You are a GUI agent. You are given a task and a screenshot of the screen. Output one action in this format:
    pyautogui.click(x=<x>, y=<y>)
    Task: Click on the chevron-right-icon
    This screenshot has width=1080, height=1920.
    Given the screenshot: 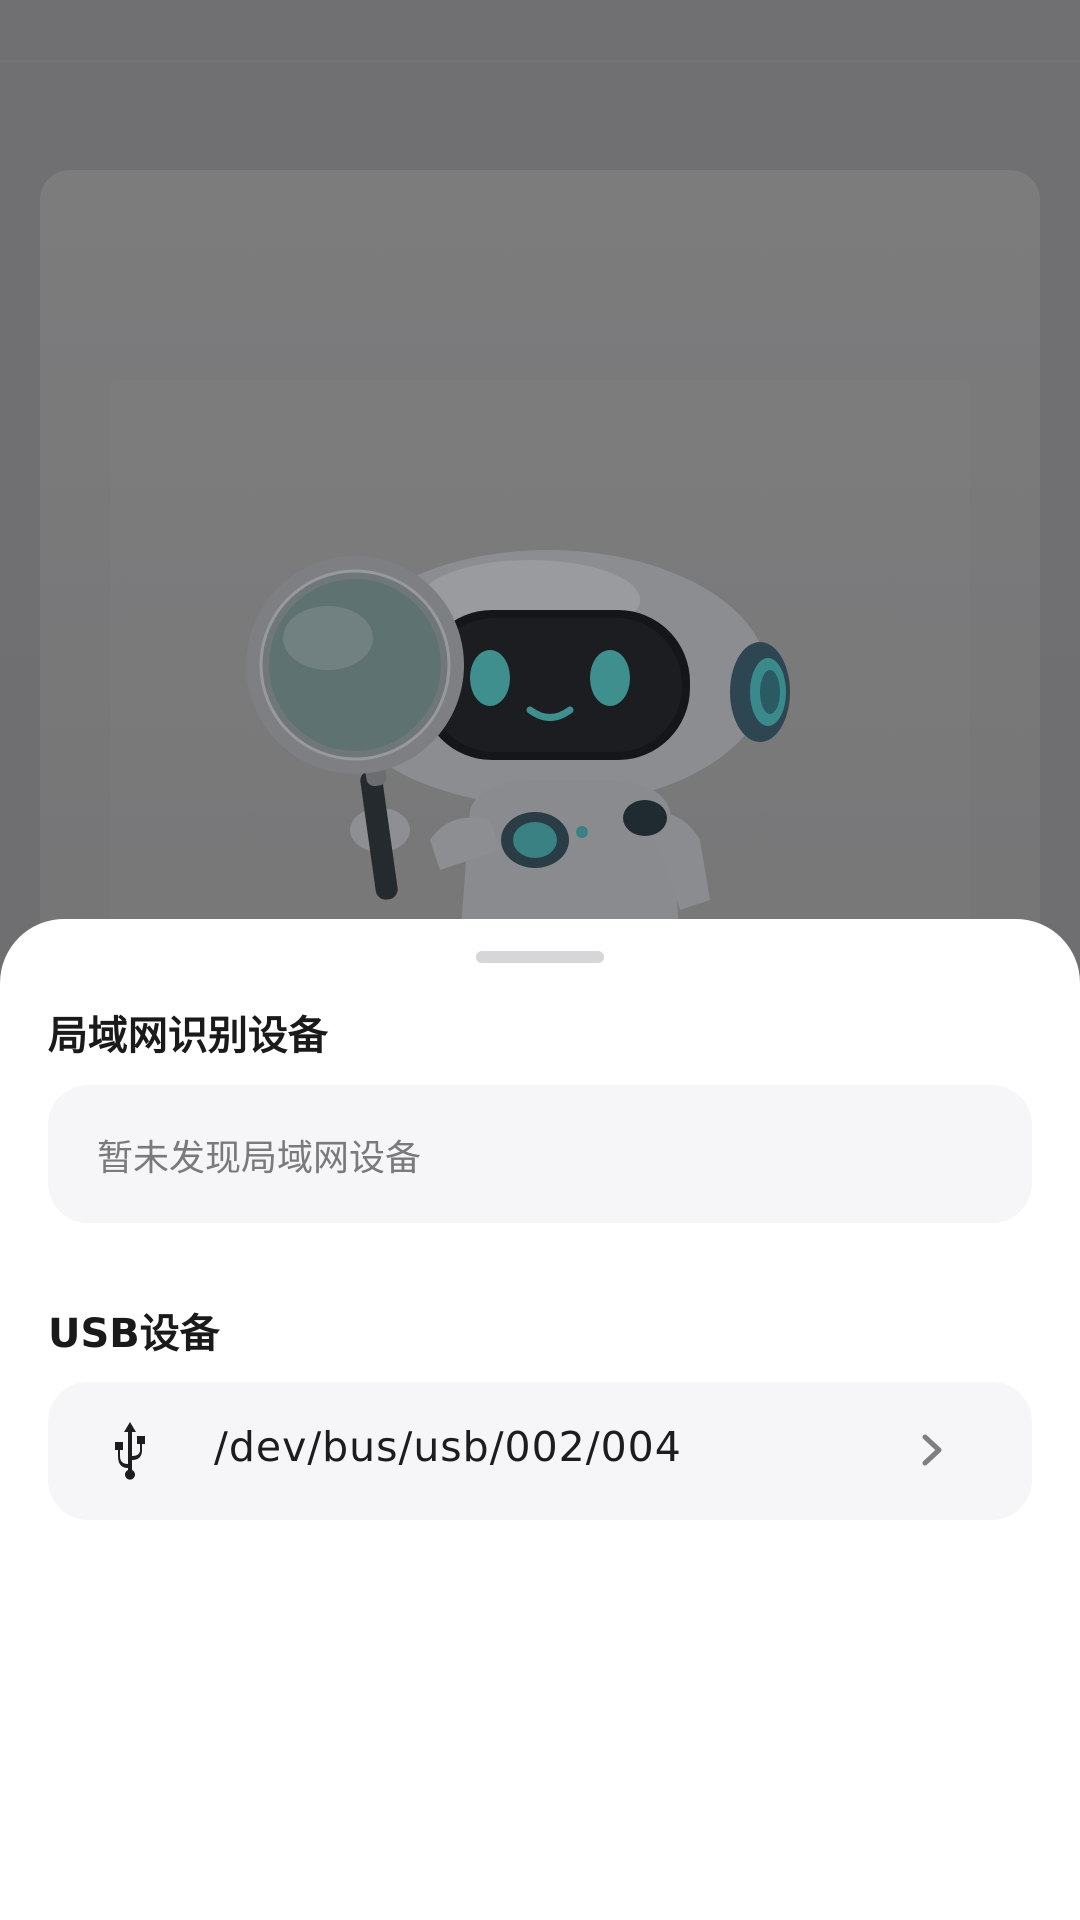 What is the action you would take?
    pyautogui.click(x=932, y=1450)
    